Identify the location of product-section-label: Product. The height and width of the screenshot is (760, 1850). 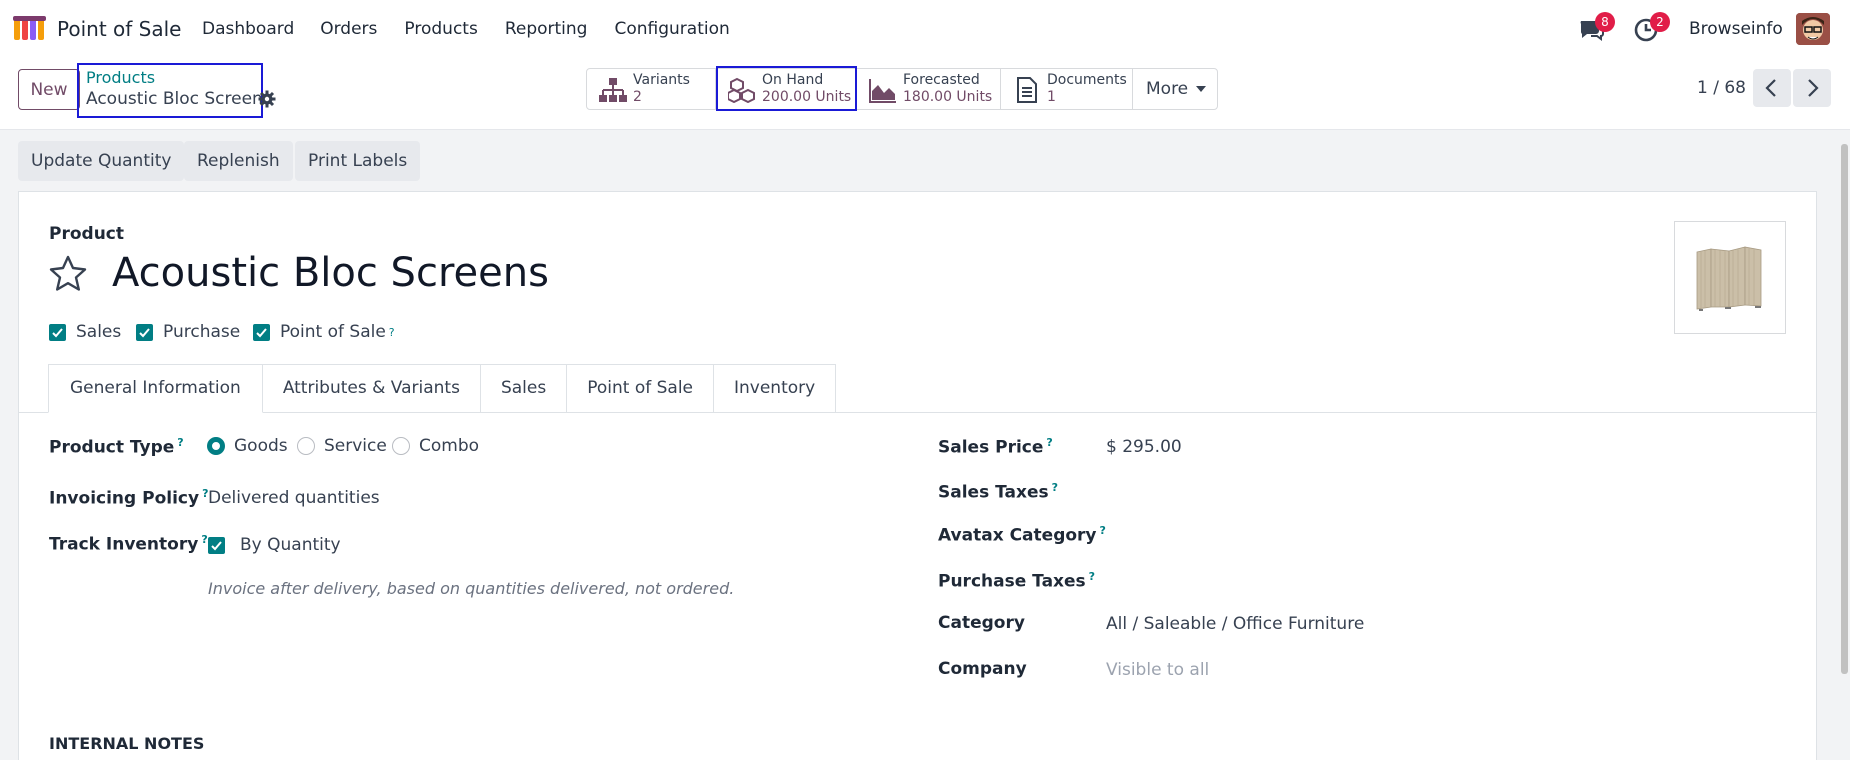
(86, 234).